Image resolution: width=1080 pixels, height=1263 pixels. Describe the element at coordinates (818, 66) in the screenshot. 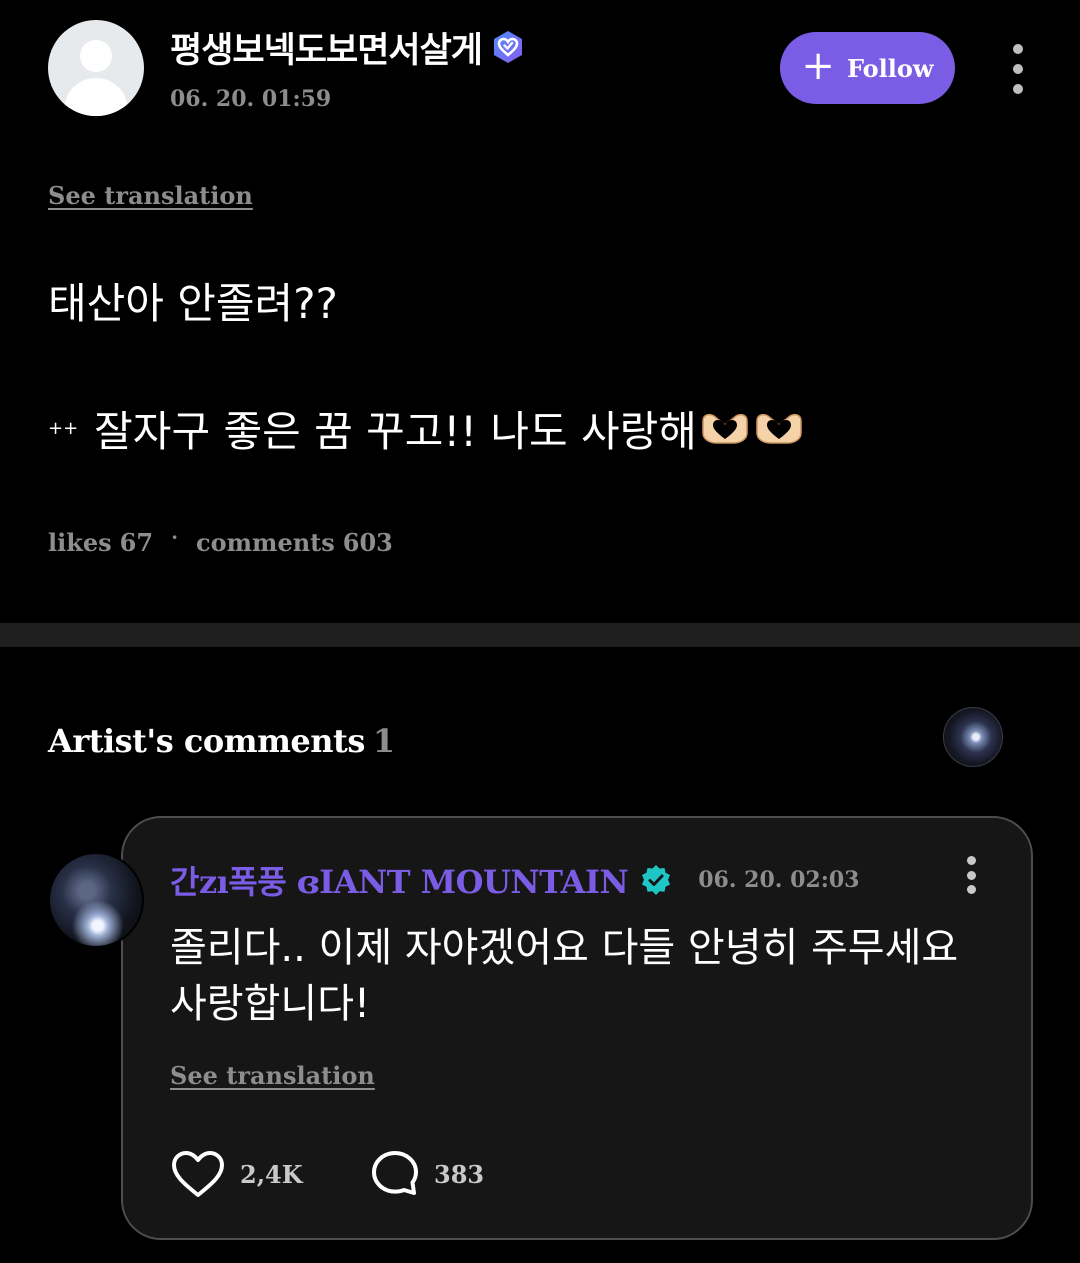

I see `plus-icon: +` at that location.